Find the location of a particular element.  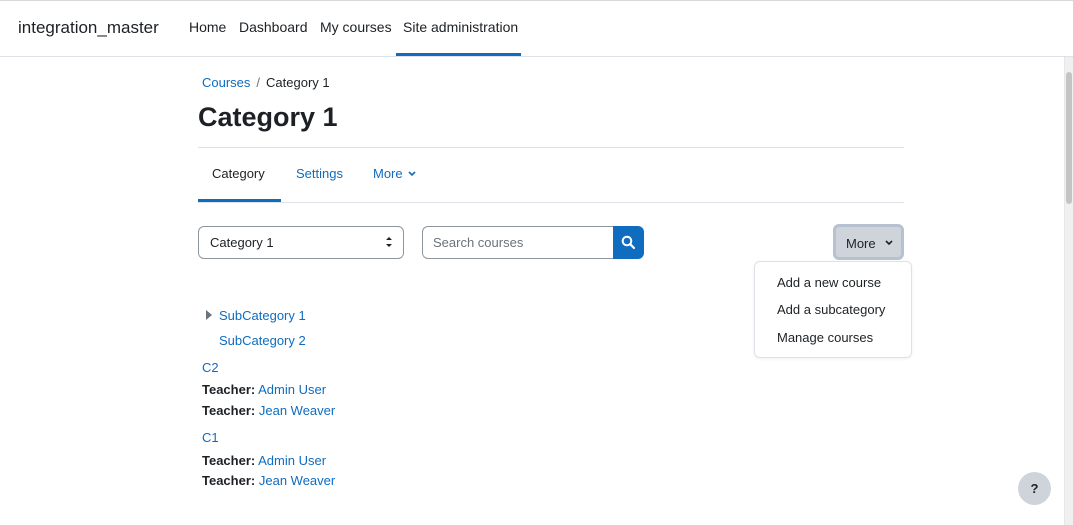

tab-settings: Settings is located at coordinates (319, 173).